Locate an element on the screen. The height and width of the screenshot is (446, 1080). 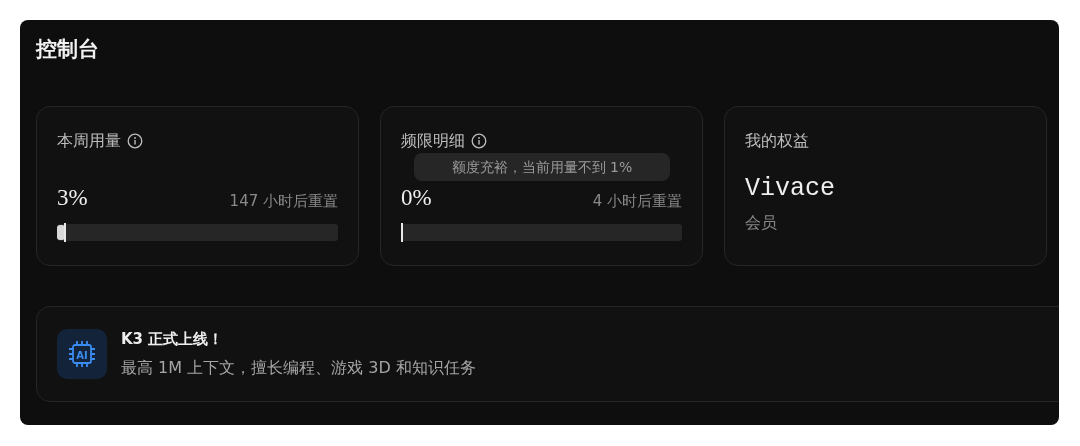
chip-icon: AI is located at coordinates (82, 354).